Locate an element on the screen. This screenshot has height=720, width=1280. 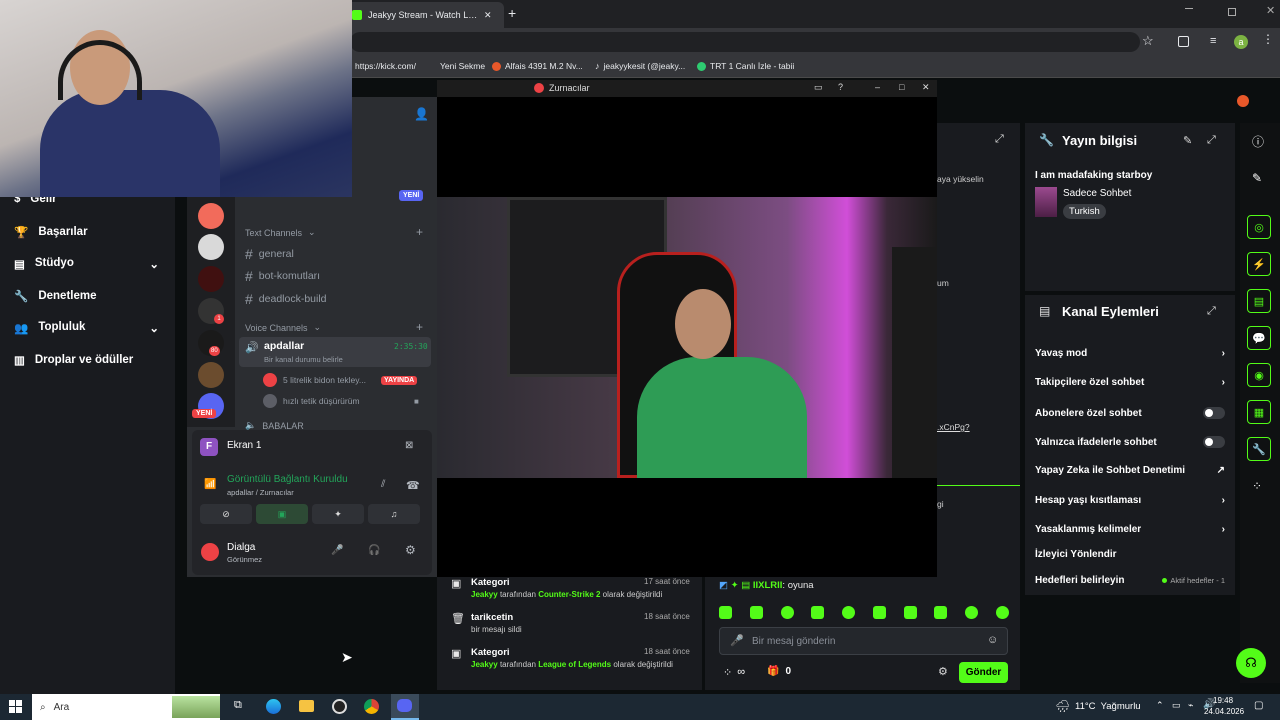
popout-close-icon: ✕ is located at coordinates (926, 87).